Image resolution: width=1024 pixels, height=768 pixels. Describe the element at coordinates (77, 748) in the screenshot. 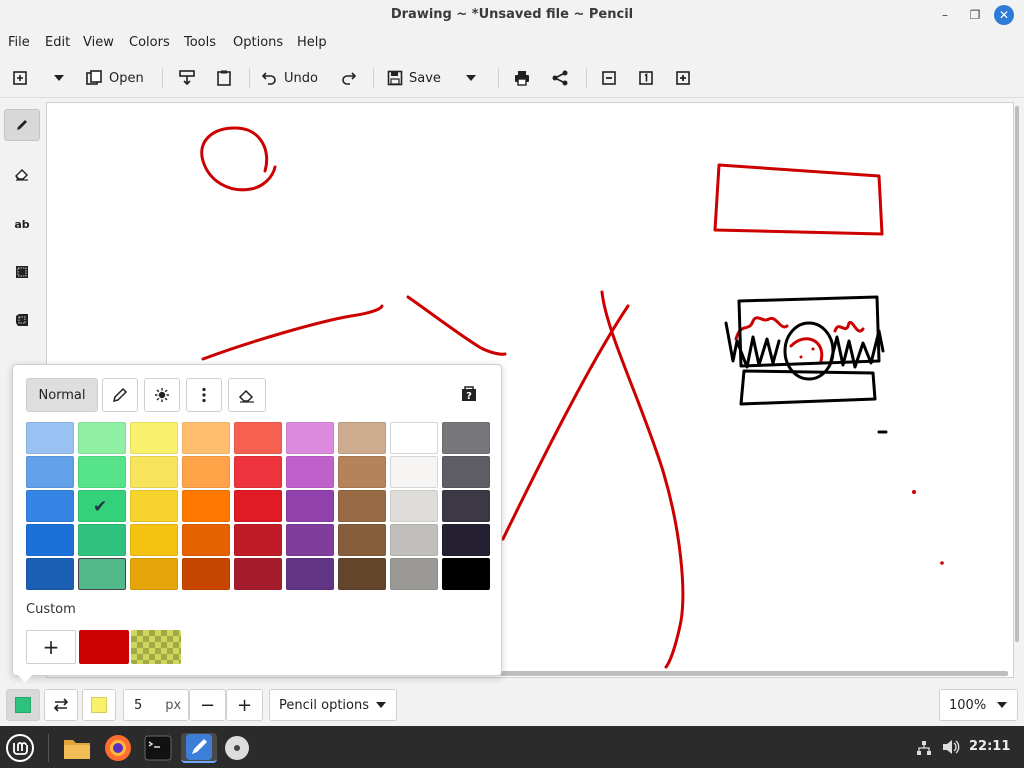

I see `files-launcher` at that location.